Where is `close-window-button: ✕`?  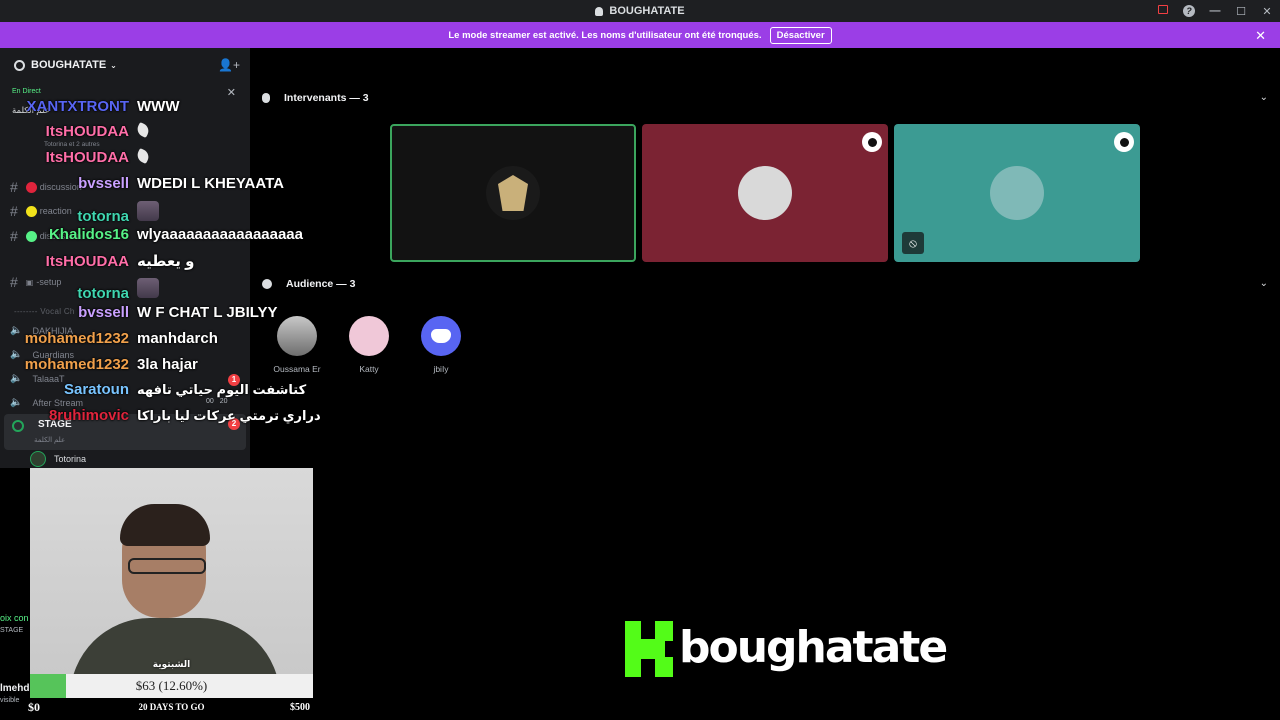
close-window-button: ✕ is located at coordinates (1267, 11).